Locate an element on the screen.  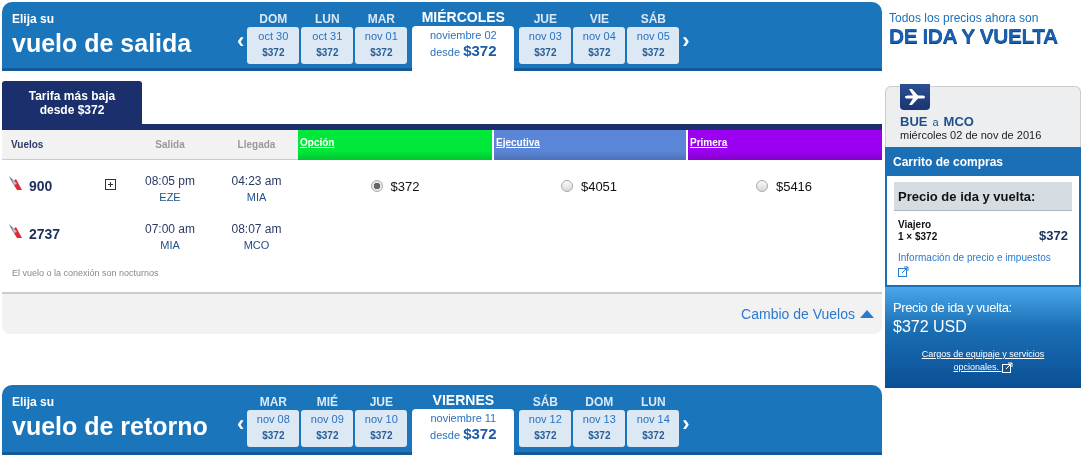
baggage-fees-link: Cargos de equipaje y servicios opcionales. is located at coordinates (983, 361).